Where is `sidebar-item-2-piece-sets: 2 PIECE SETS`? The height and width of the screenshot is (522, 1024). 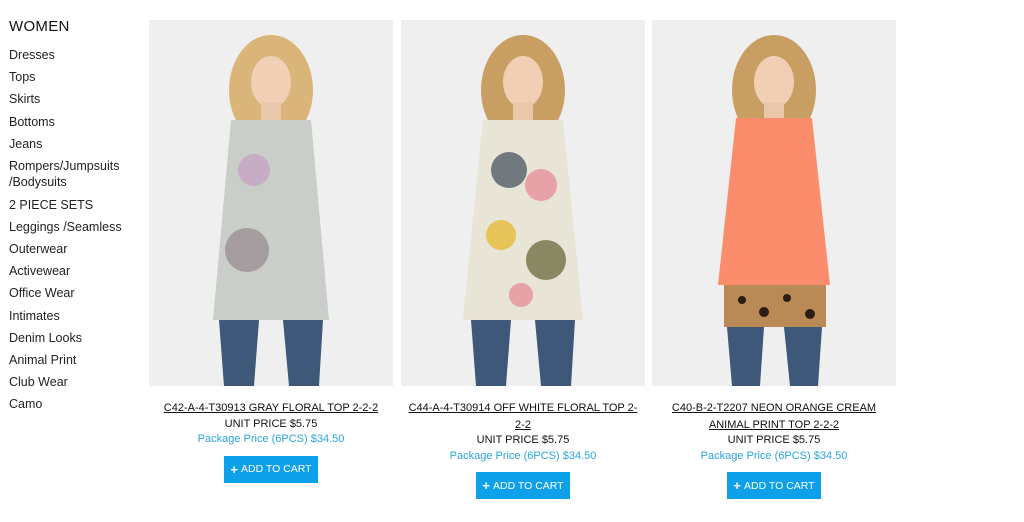 sidebar-item-2-piece-sets: 2 PIECE SETS is located at coordinates (76, 205).